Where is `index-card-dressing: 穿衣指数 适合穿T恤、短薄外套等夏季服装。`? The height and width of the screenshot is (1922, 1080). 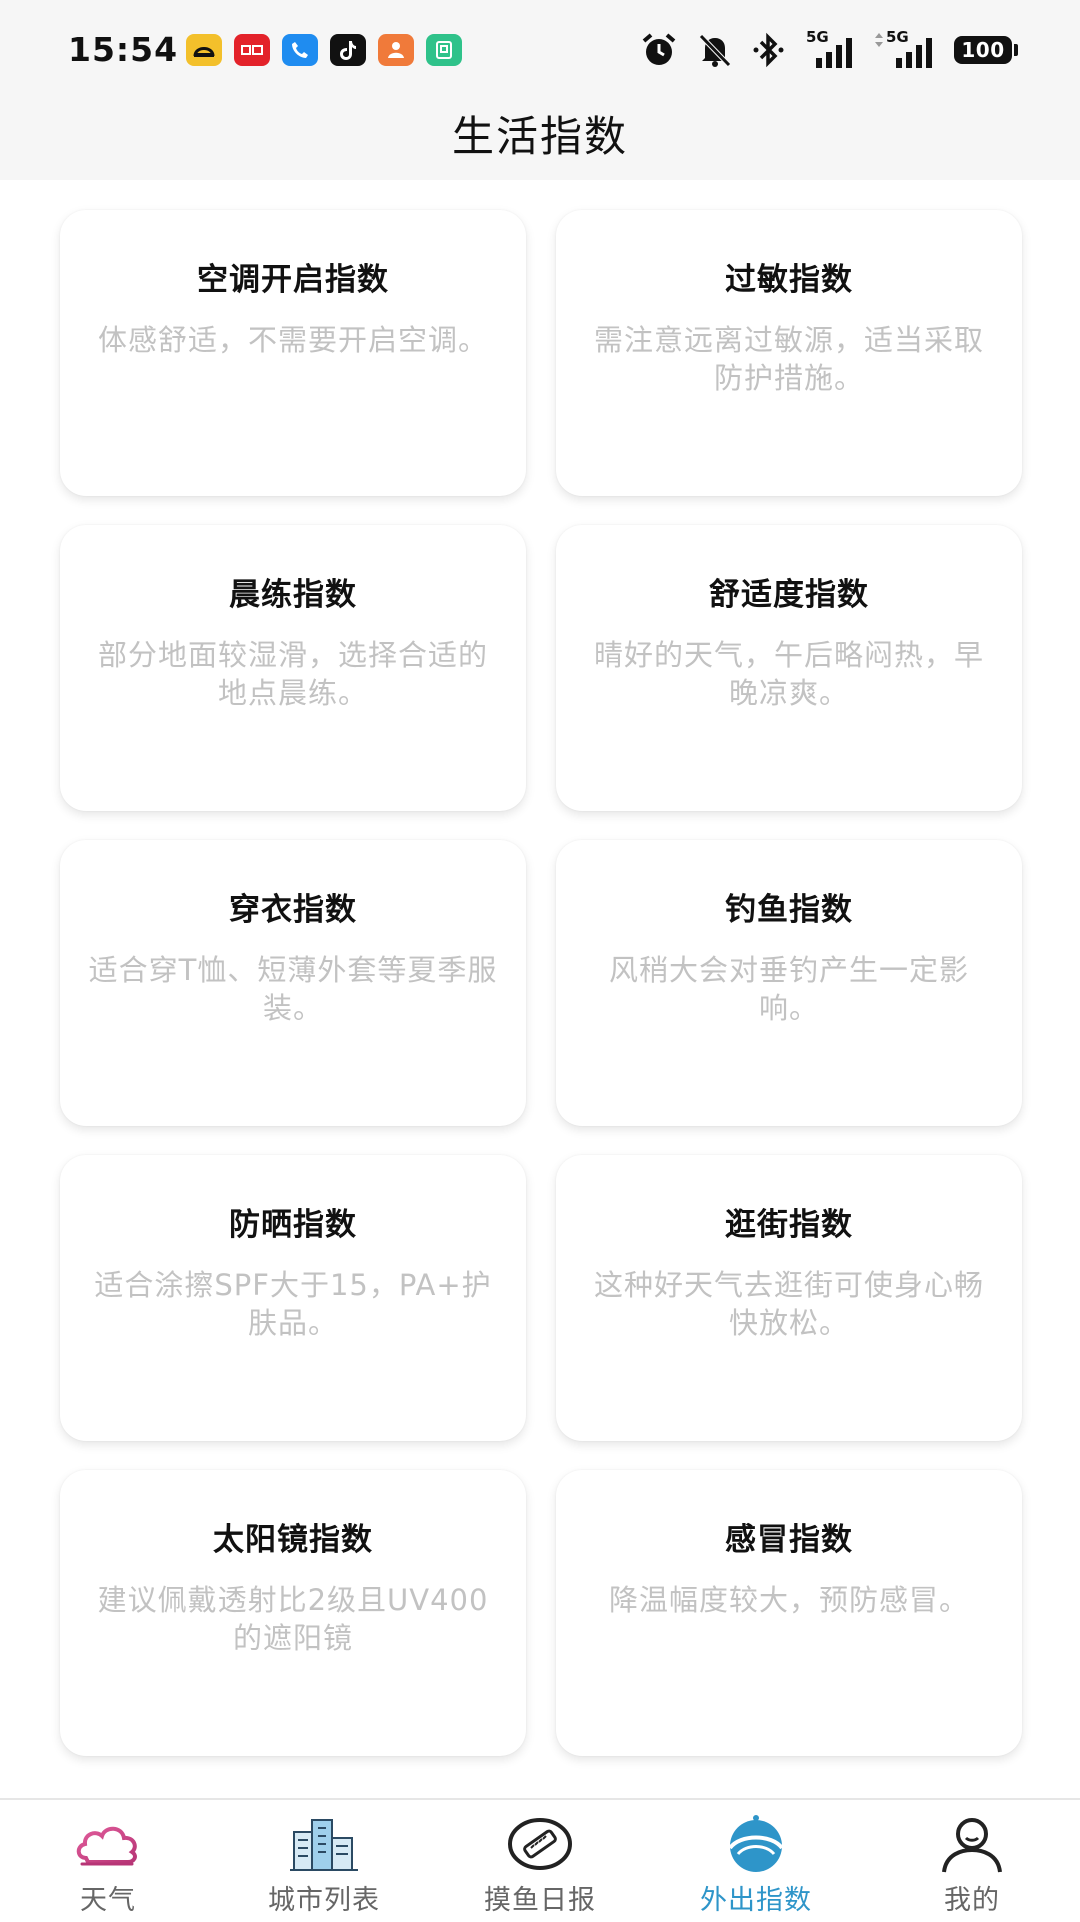 index-card-dressing: 穿衣指数 适合穿T恤、短薄外套等夏季服装。 is located at coordinates (293, 983).